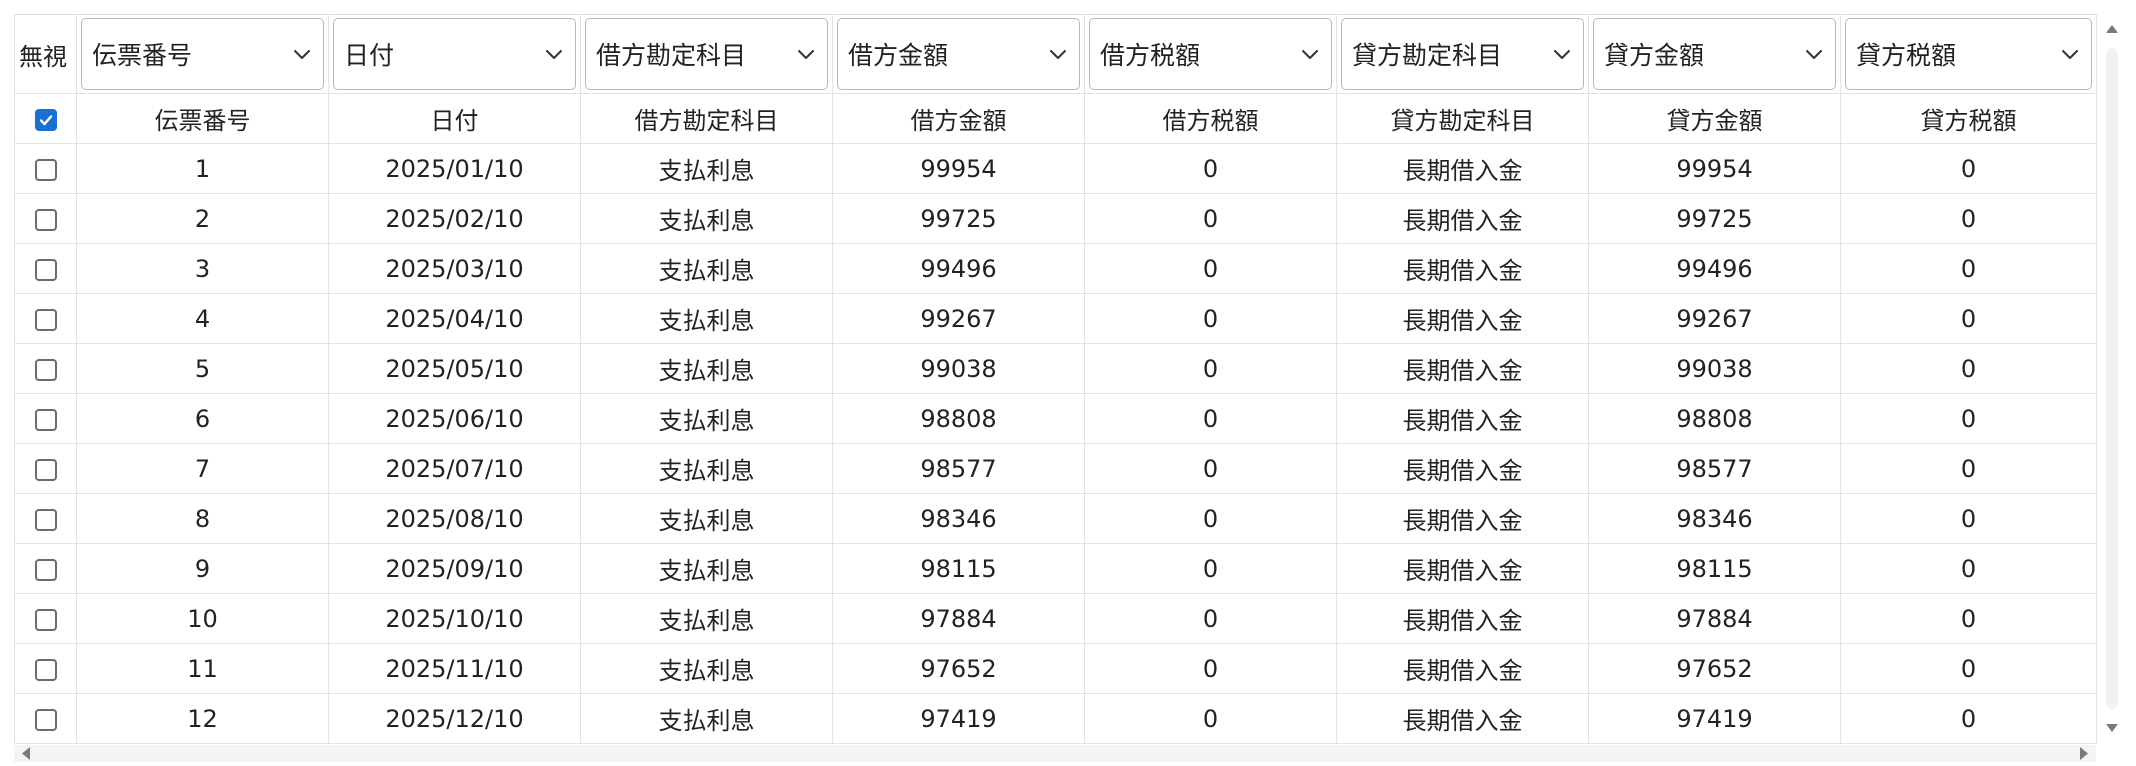 The width and height of the screenshot is (2136, 766). Describe the element at coordinates (2084, 753) in the screenshot. I see `scroll-right-arrow-icon` at that location.